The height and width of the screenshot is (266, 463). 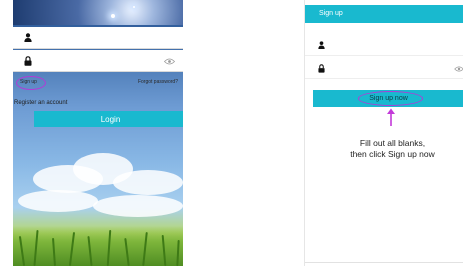 What do you see at coordinates (384, 14) in the screenshot?
I see `title-bar: Sign up` at bounding box center [384, 14].